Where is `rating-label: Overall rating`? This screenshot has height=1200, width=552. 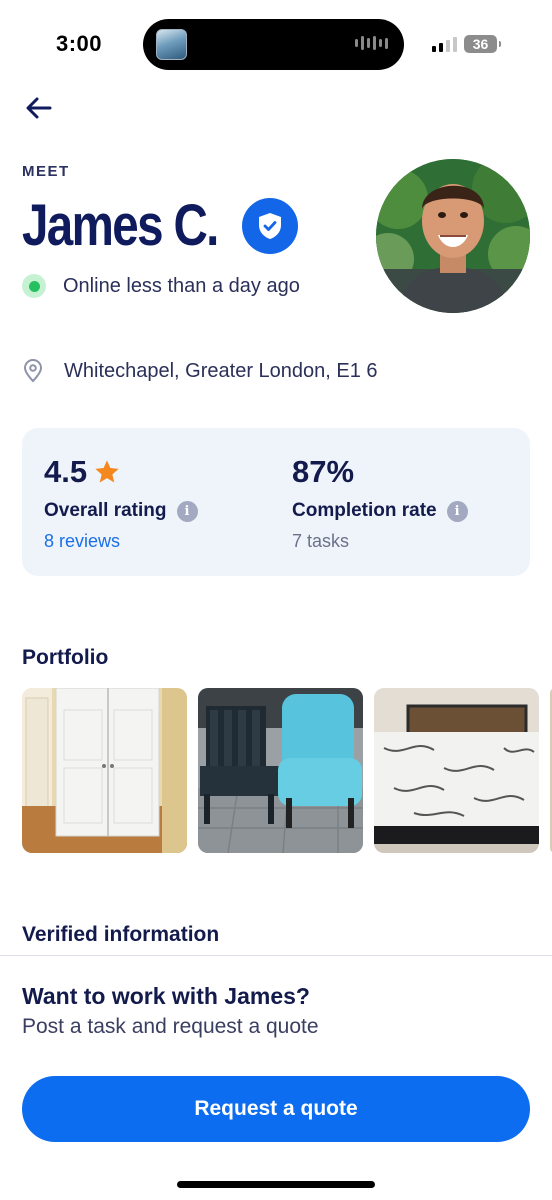 rating-label: Overall rating is located at coordinates (105, 510).